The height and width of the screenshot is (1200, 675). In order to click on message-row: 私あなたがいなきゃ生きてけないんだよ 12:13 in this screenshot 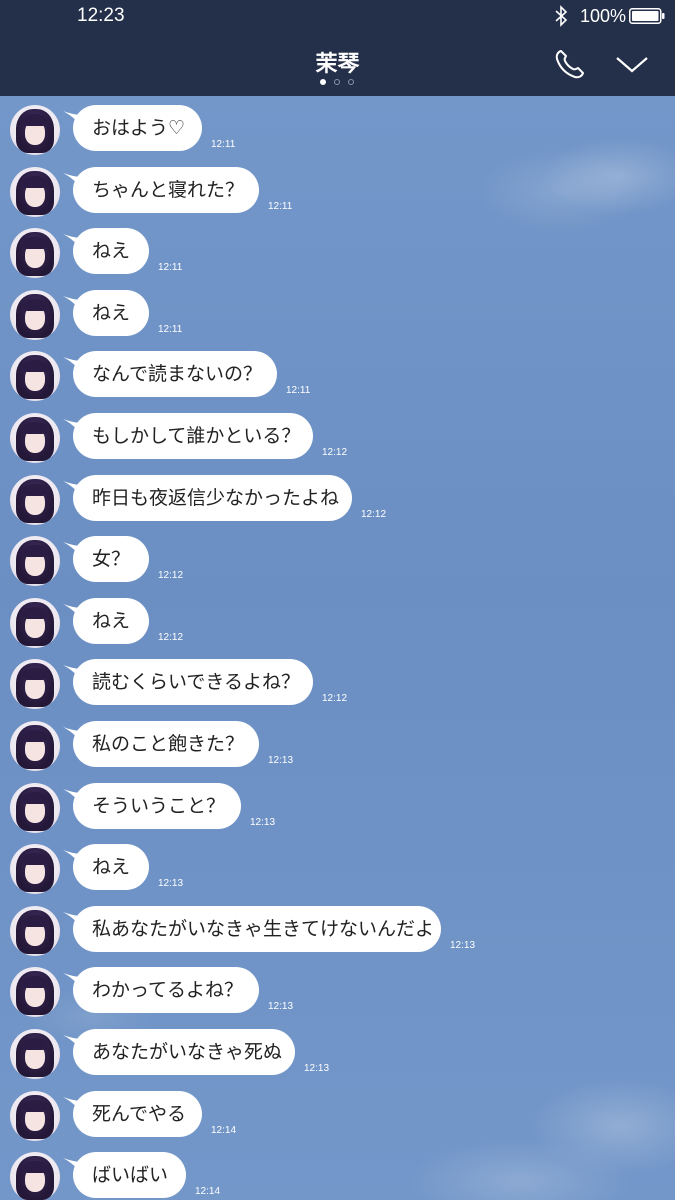, I will do `click(337, 930)`.